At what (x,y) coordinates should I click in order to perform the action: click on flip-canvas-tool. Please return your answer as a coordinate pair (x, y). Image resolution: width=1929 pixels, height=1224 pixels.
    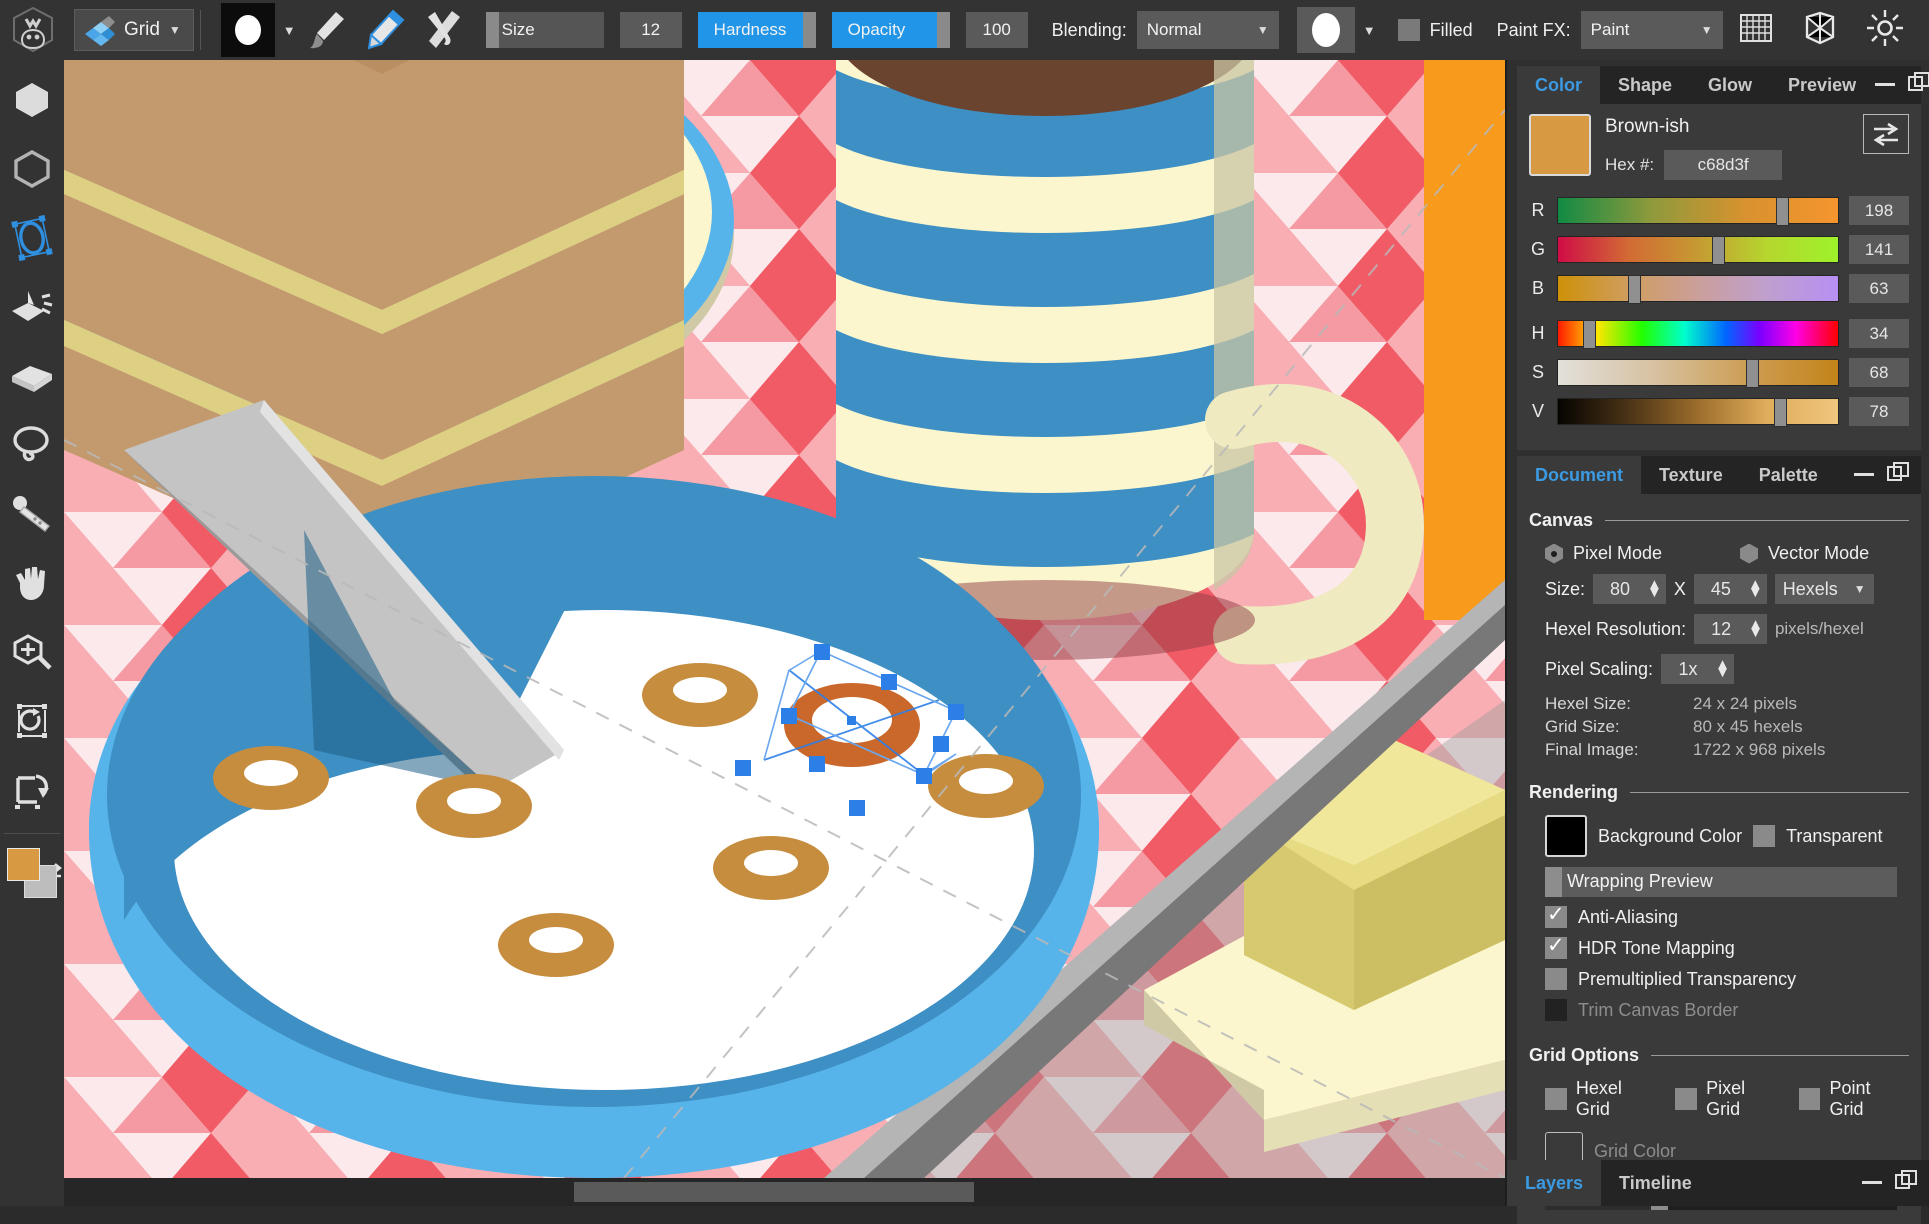
    Looking at the image, I should click on (32, 789).